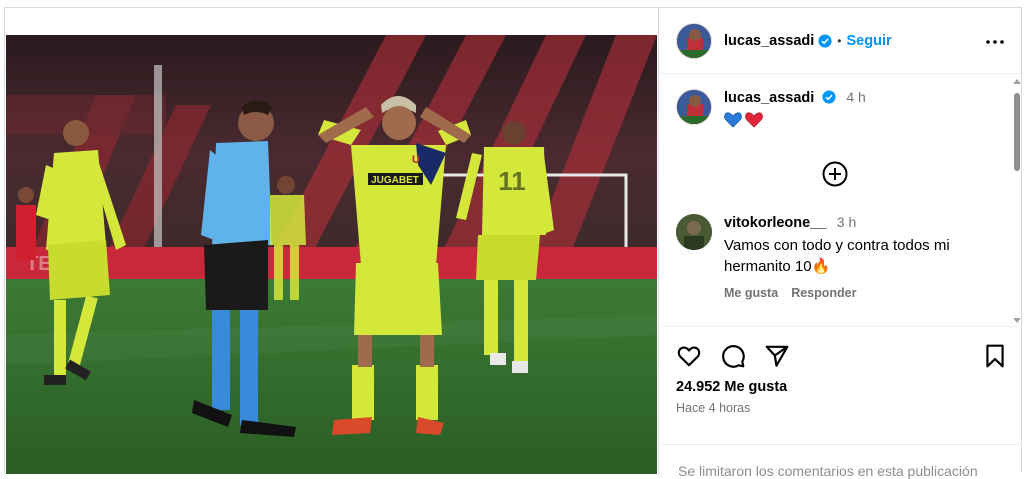  I want to click on comment-bubble-icon, so click(733, 356).